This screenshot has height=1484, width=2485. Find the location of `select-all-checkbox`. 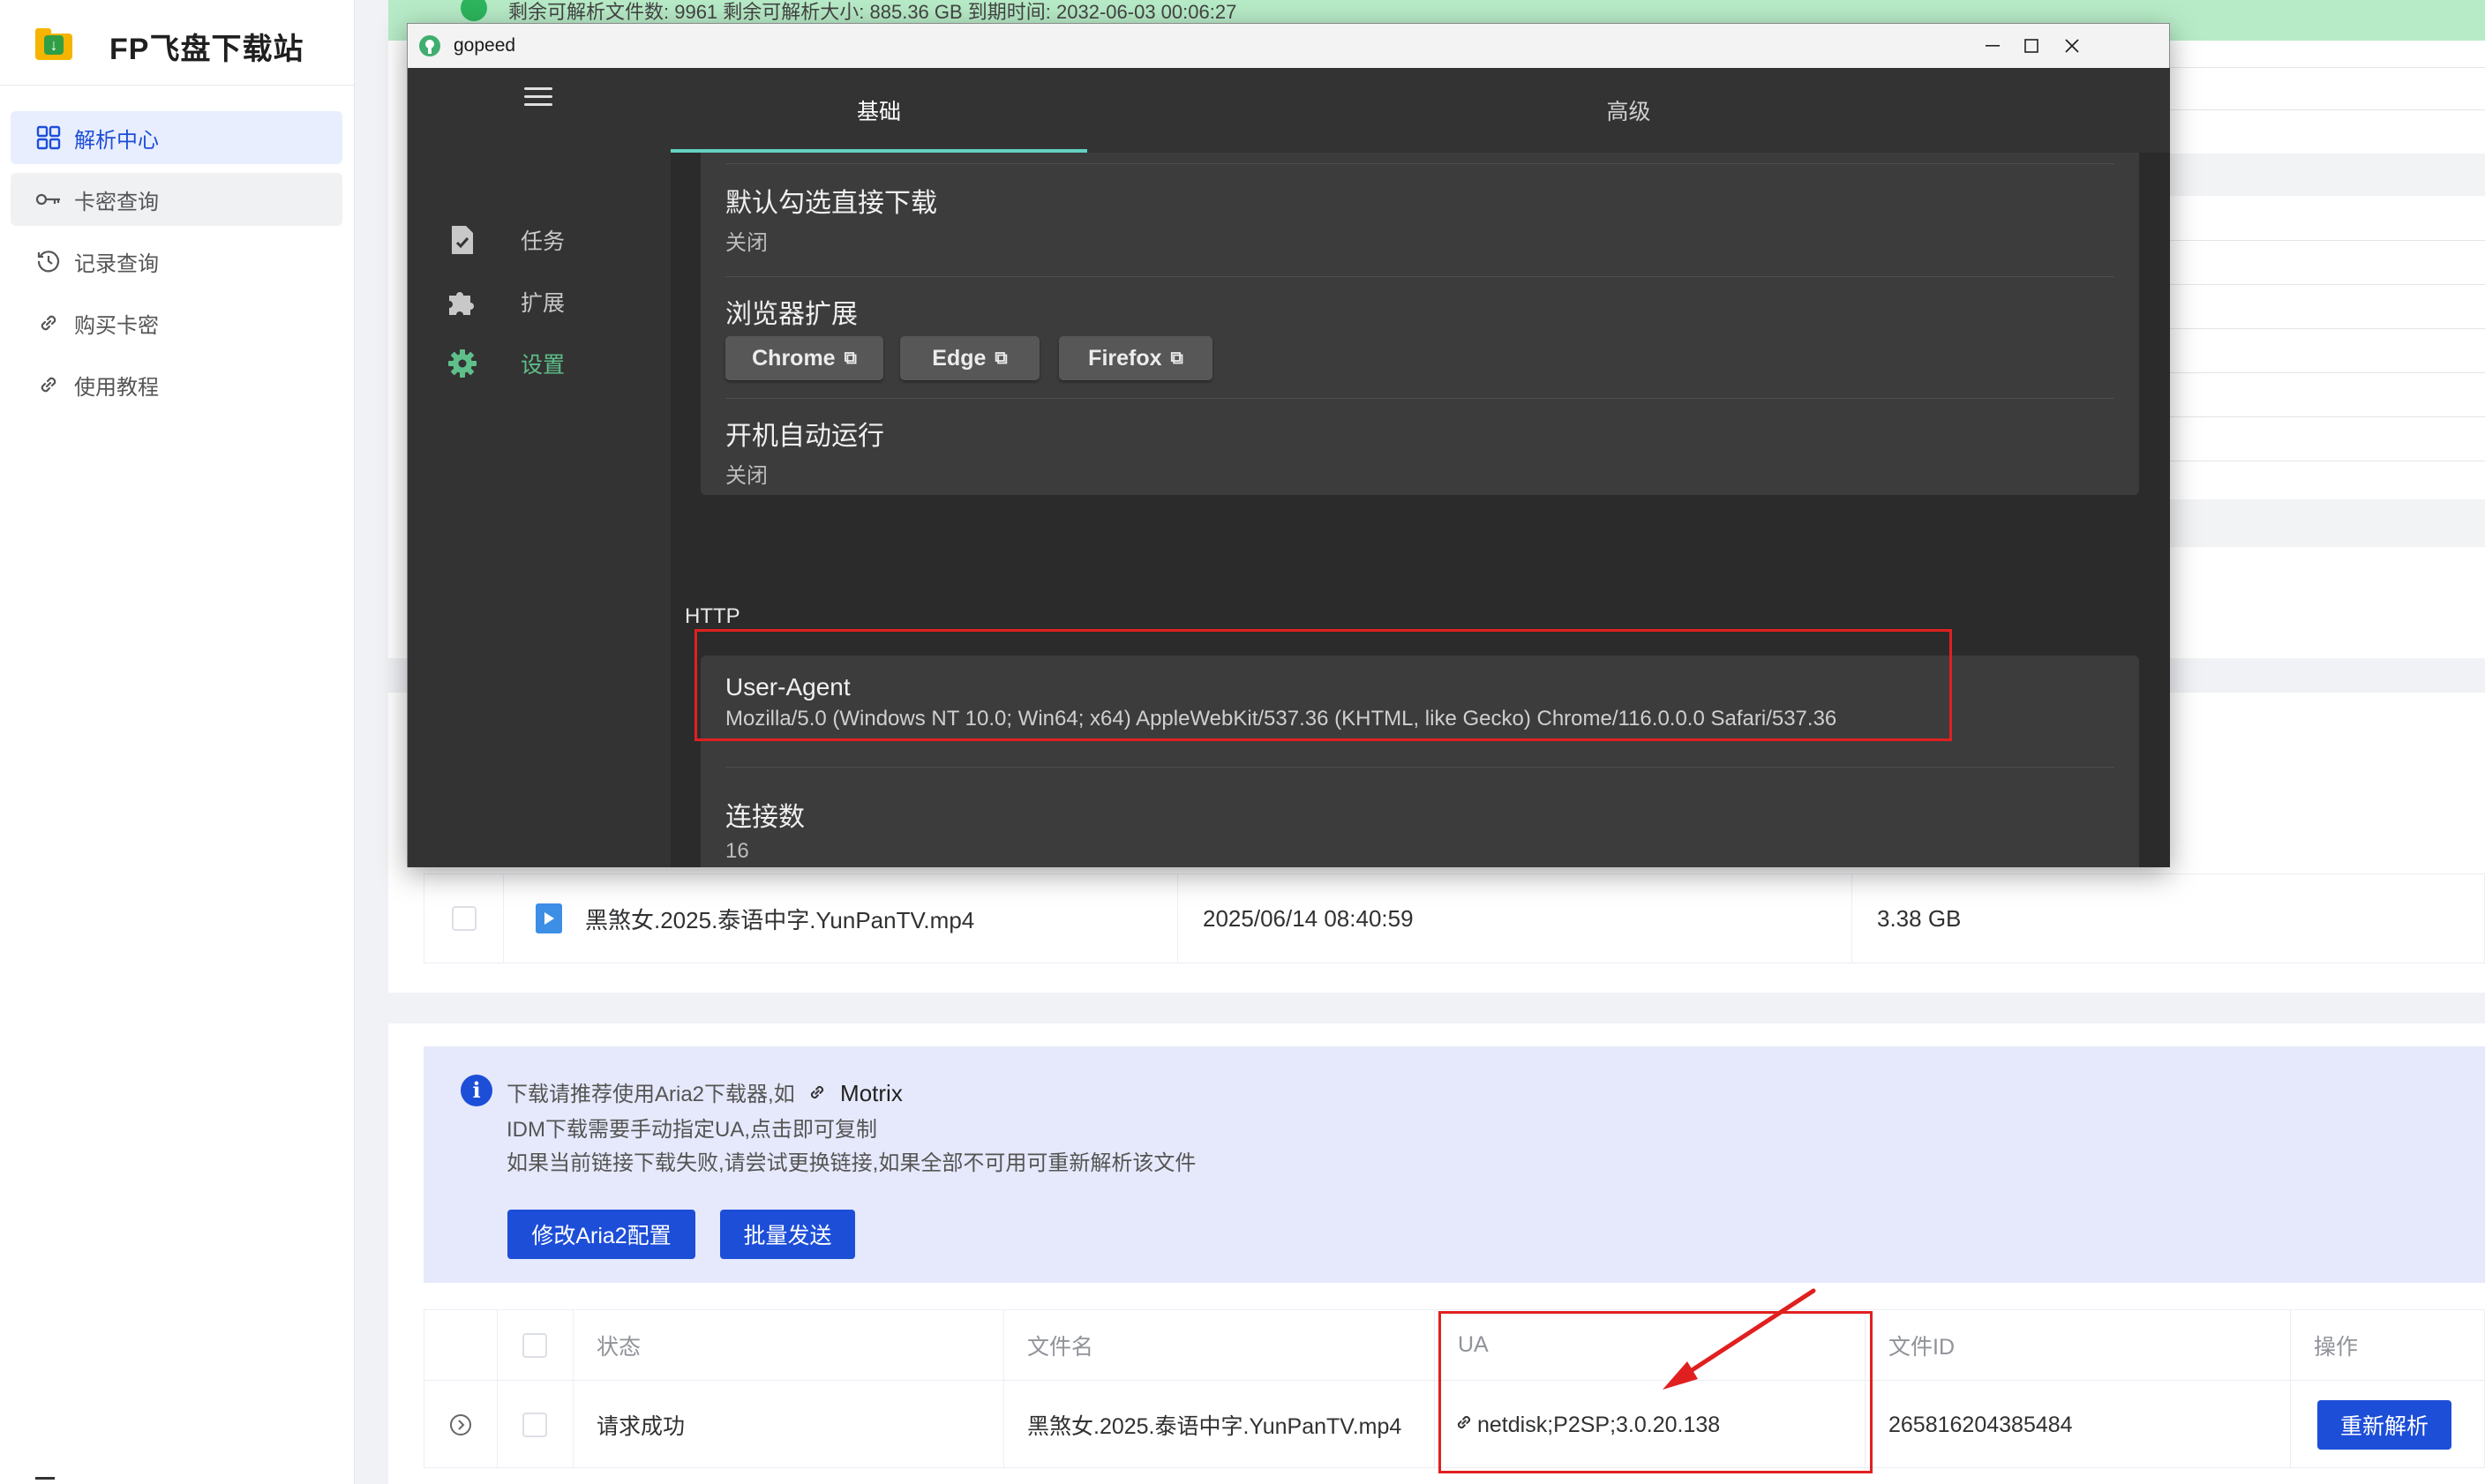

select-all-checkbox is located at coordinates (534, 1345).